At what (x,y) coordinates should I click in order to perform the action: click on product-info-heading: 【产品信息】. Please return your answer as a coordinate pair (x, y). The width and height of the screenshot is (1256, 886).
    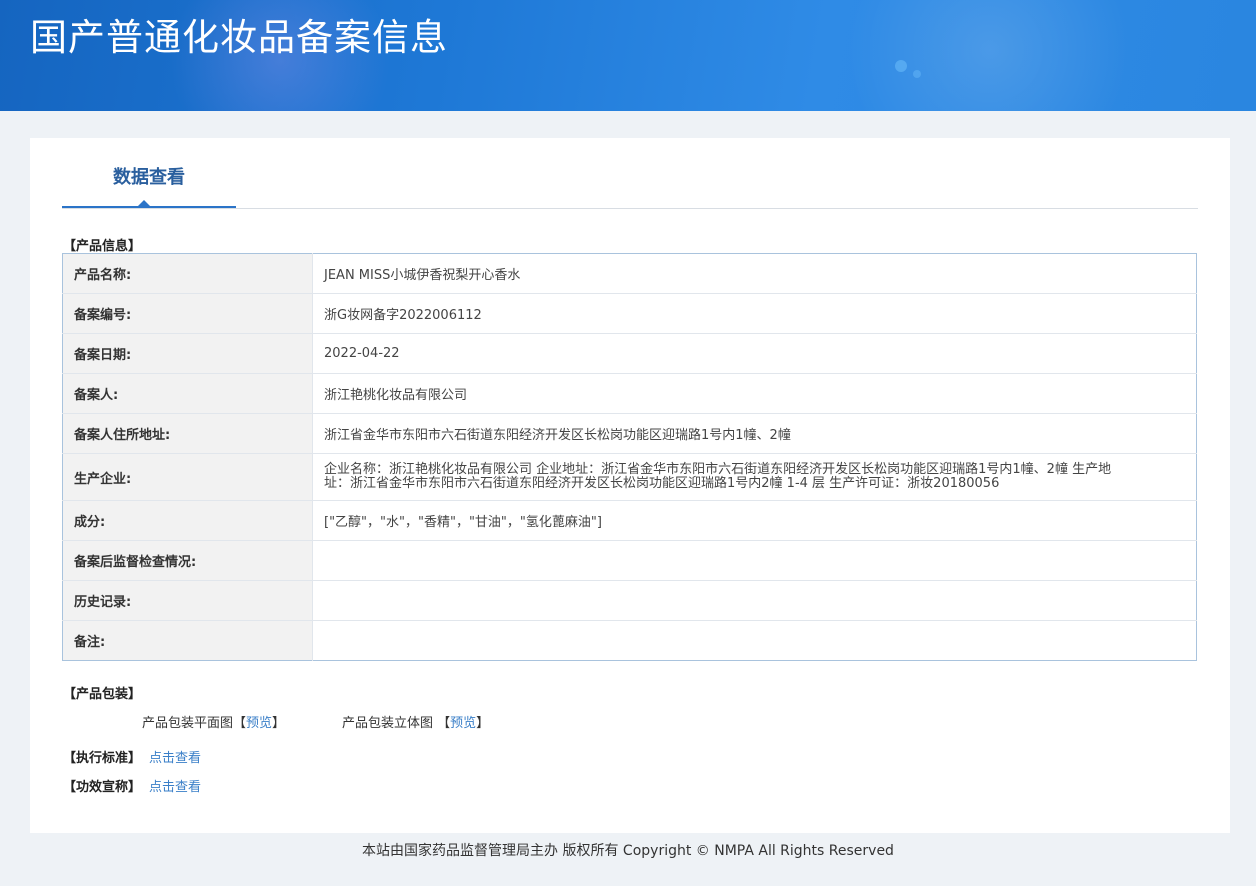
    Looking at the image, I should click on (102, 246).